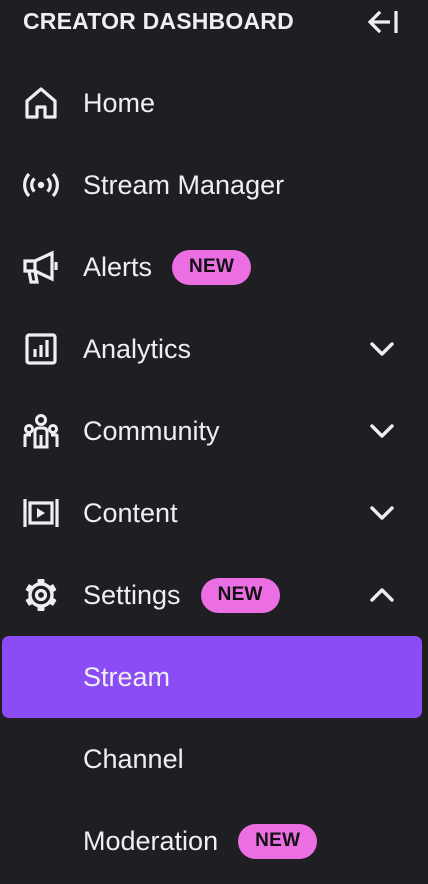  What do you see at coordinates (132, 594) in the screenshot?
I see `nav-item-label: Settings` at bounding box center [132, 594].